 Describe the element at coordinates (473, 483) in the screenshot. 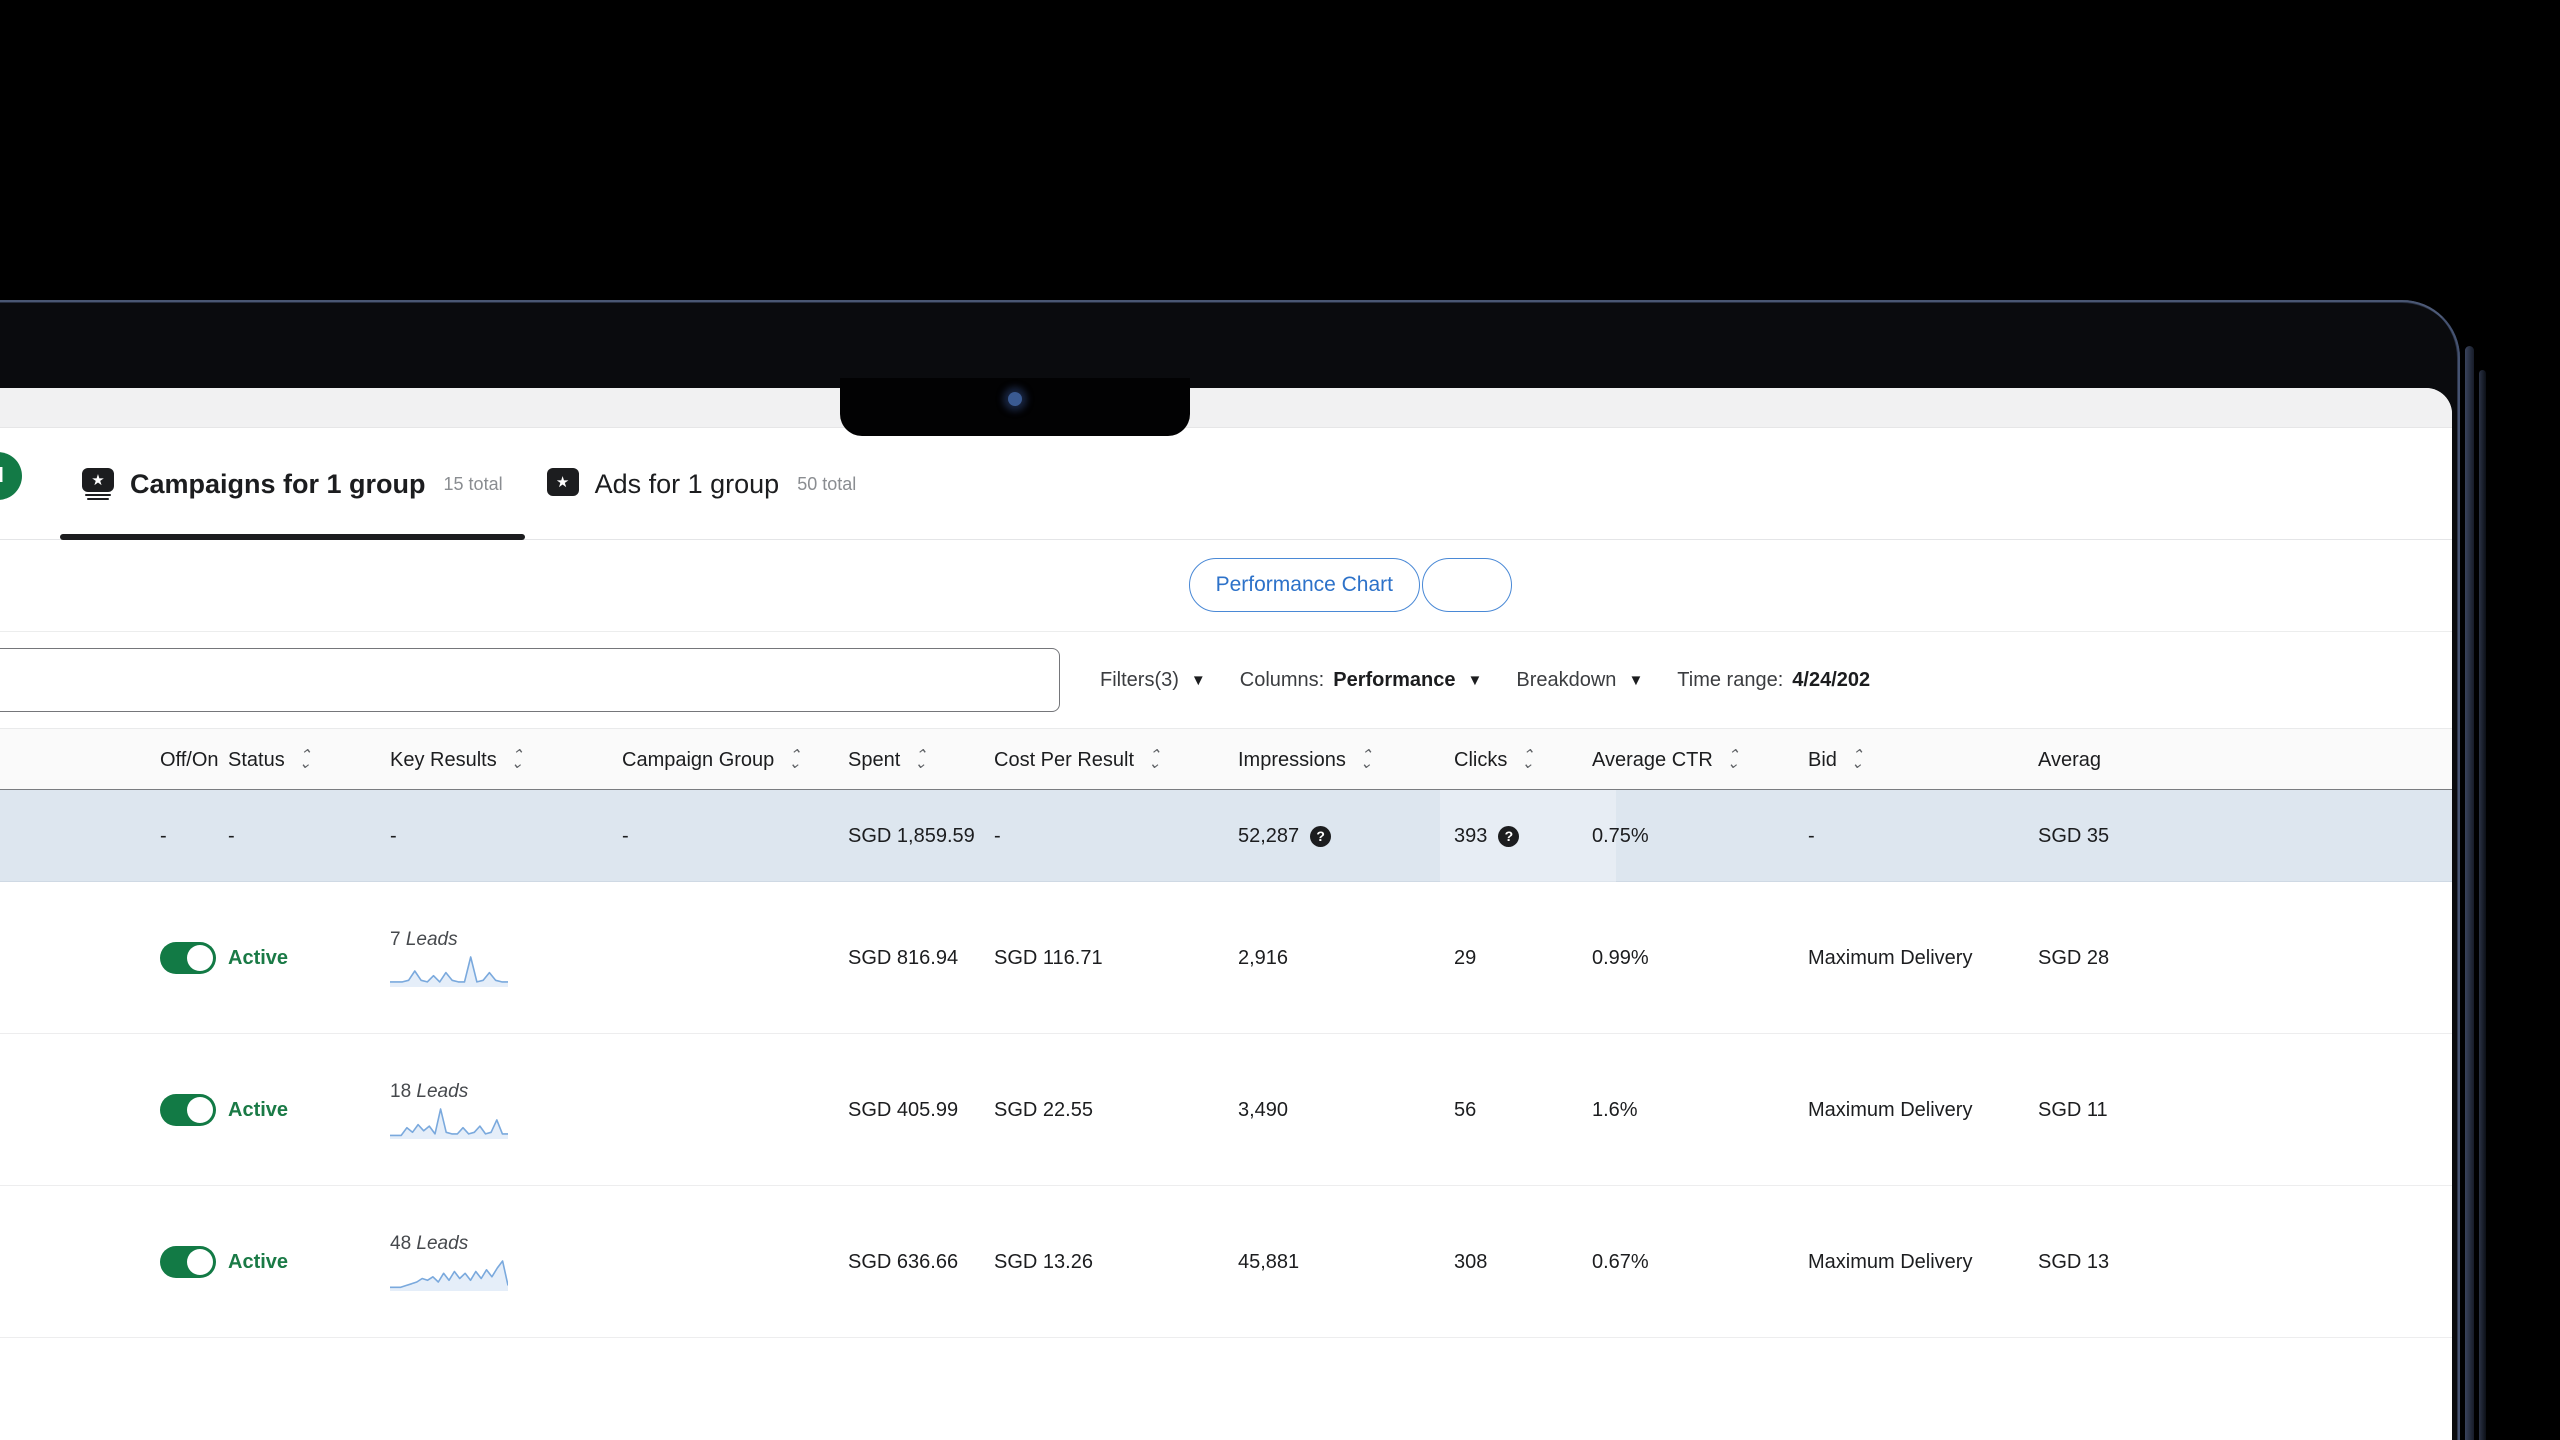

I see `tab-campaigns-count: 15 total` at that location.